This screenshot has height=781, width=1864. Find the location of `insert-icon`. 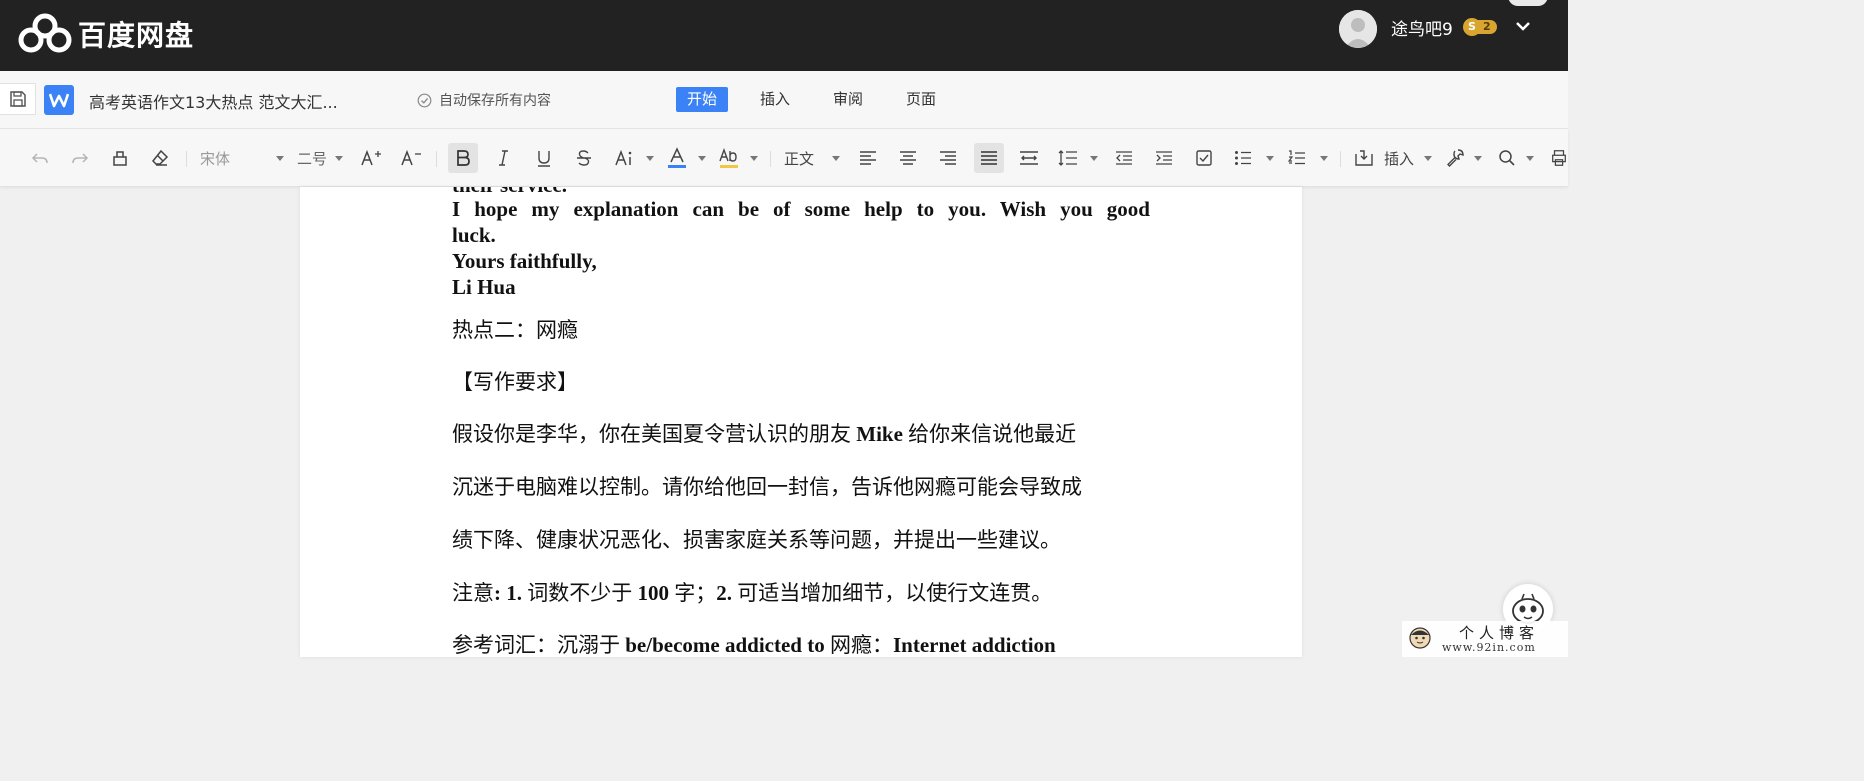

insert-icon is located at coordinates (1364, 158).